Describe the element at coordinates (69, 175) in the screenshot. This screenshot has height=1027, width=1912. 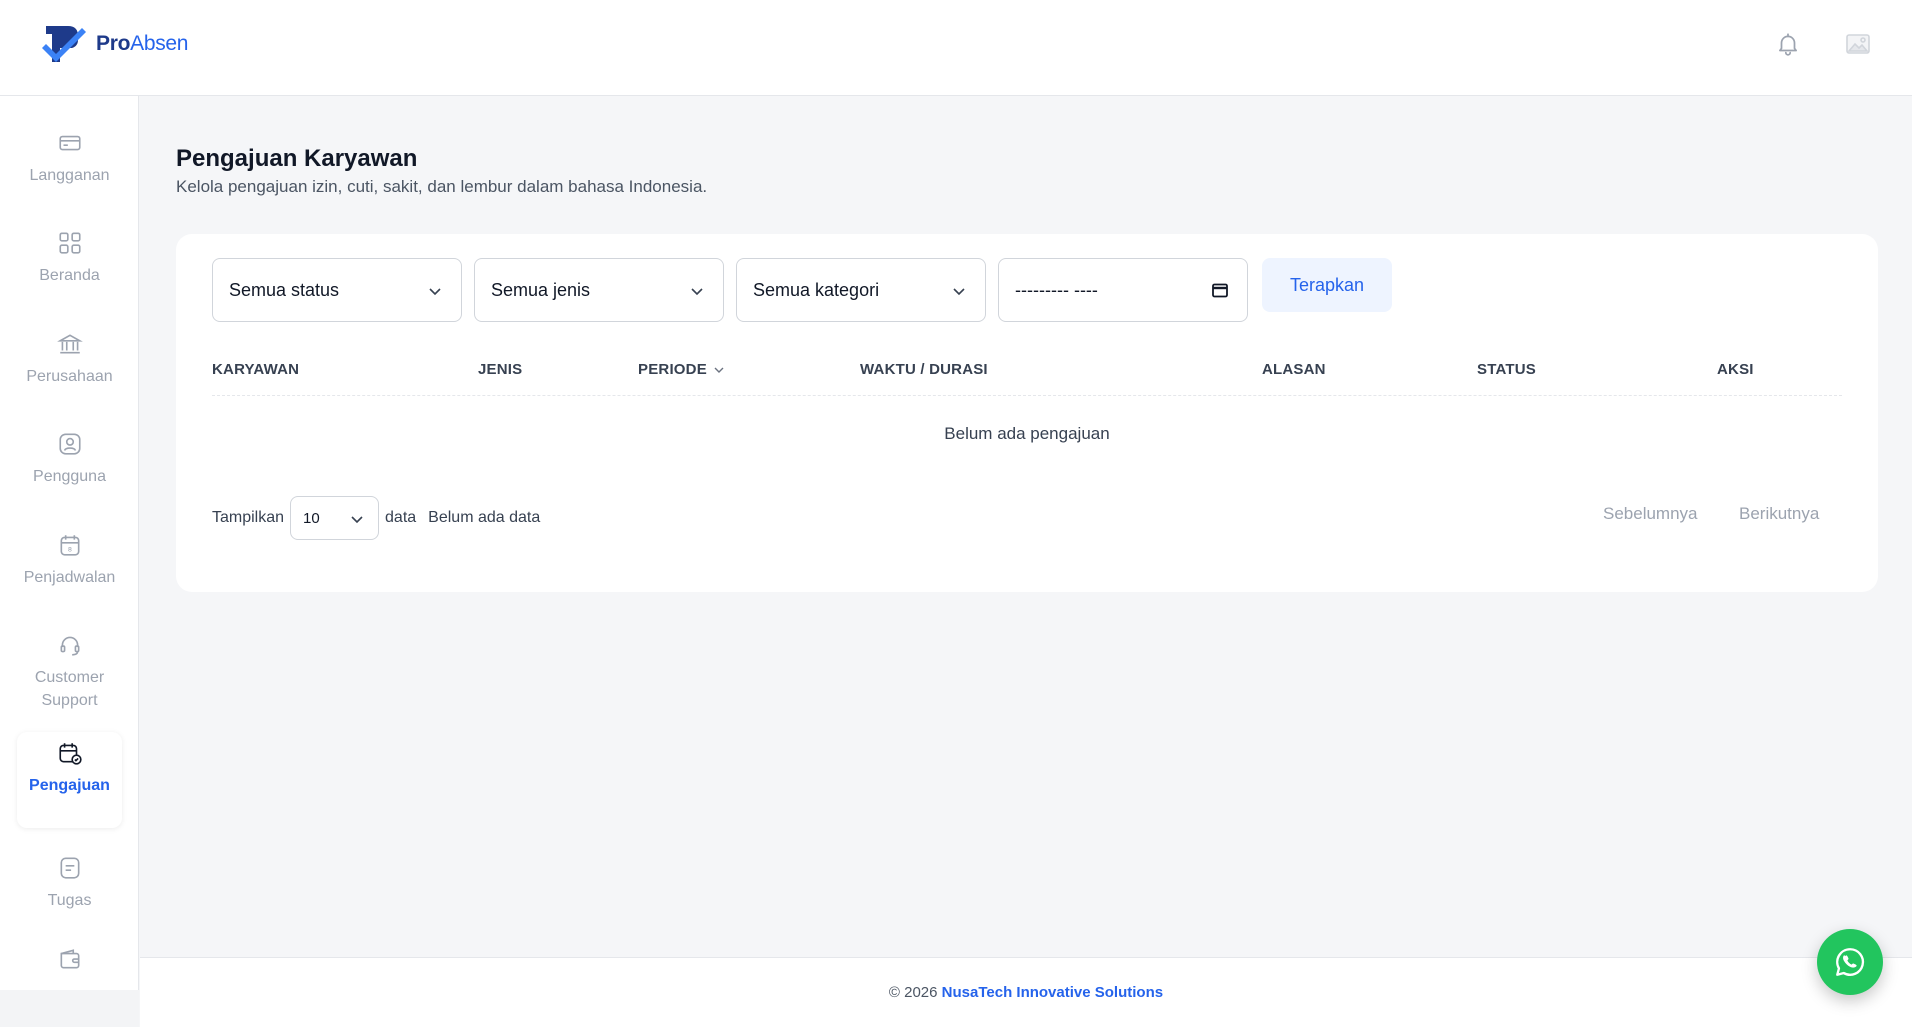
I see `sidebar-item-label: Langganan` at that location.